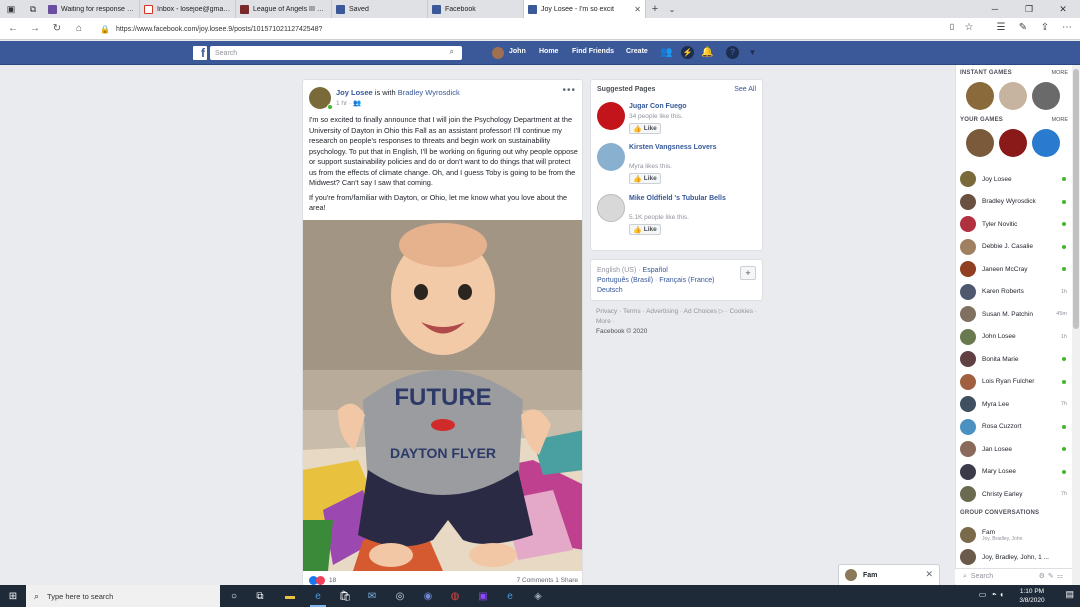 This screenshot has width=1080, height=607. What do you see at coordinates (483, 596) in the screenshot?
I see `twitch-icon: ▣` at bounding box center [483, 596].